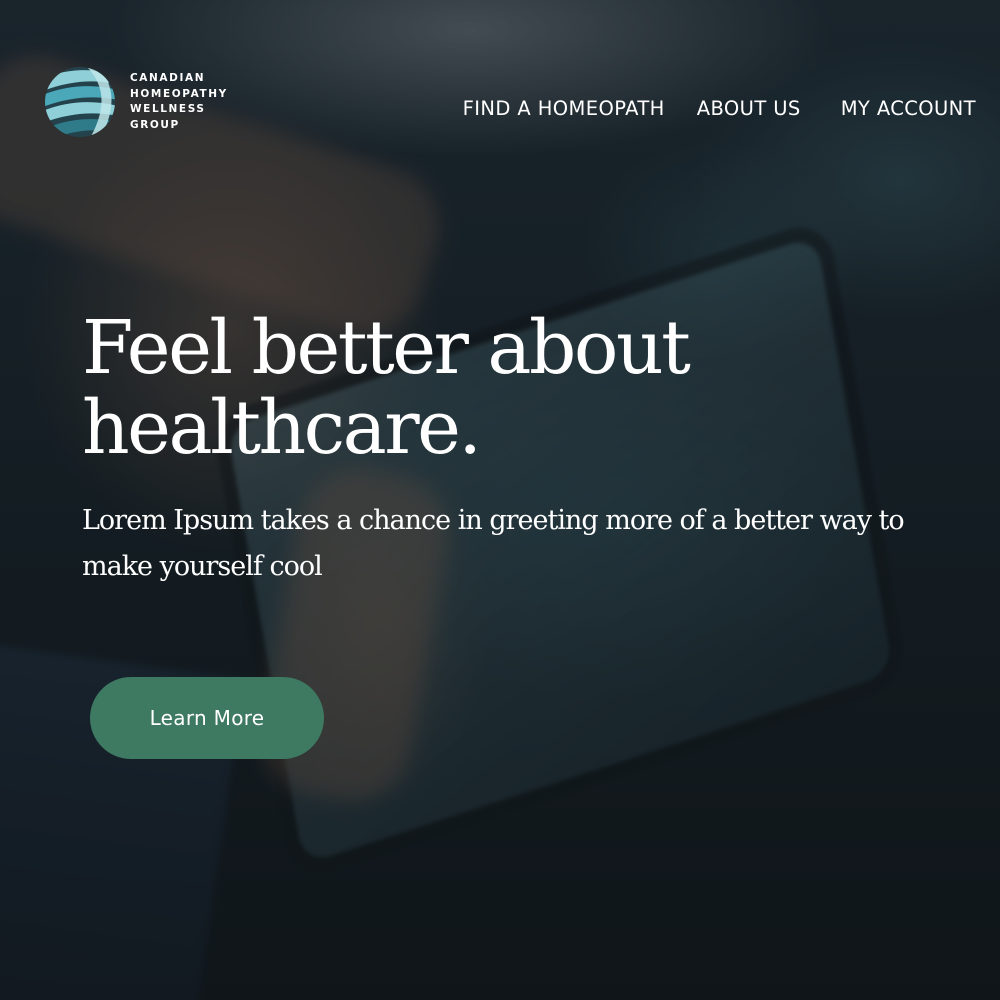 This screenshot has height=1000, width=1000. I want to click on nav-find-a-homeopath: FIND A HOMEOPATH, so click(564, 108).